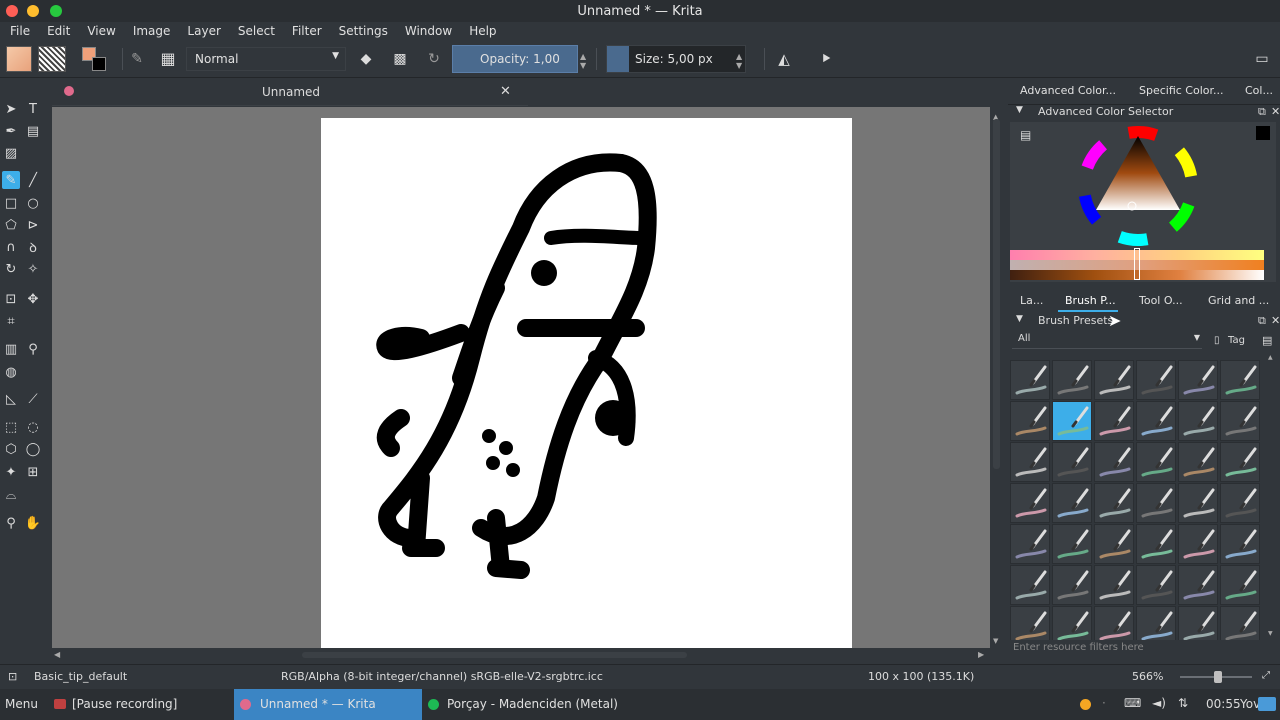 The image size is (1280, 720). Describe the element at coordinates (1267, 340) in the screenshot. I see `brush-options-icon: ▤` at that location.